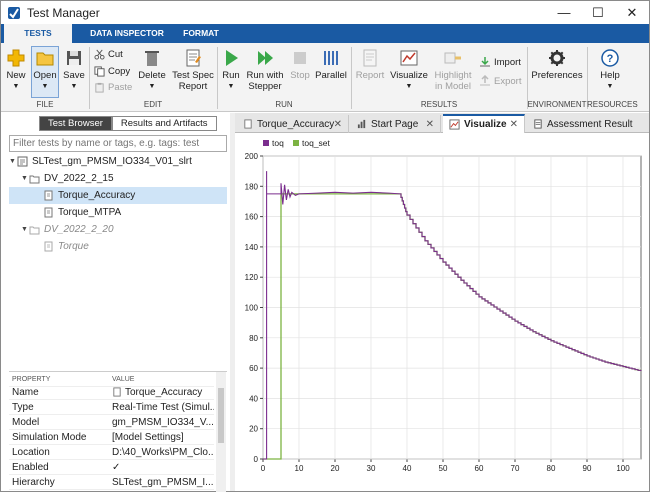 This screenshot has width=650, height=492. Describe the element at coordinates (508, 81) in the screenshot. I see `export-label: Export` at that location.